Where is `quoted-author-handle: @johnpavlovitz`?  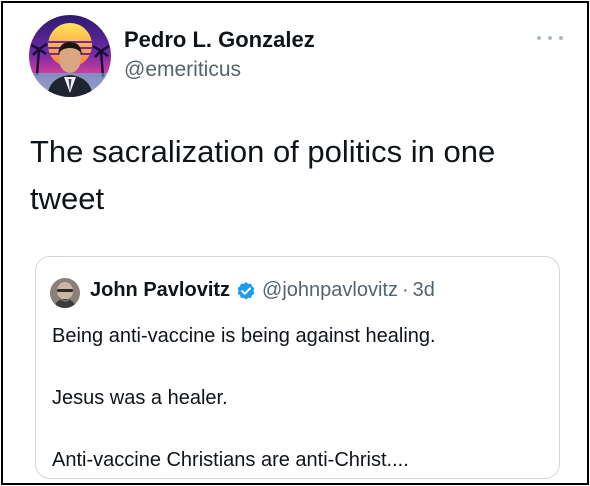
quoted-author-handle: @johnpavlovitz is located at coordinates (330, 290).